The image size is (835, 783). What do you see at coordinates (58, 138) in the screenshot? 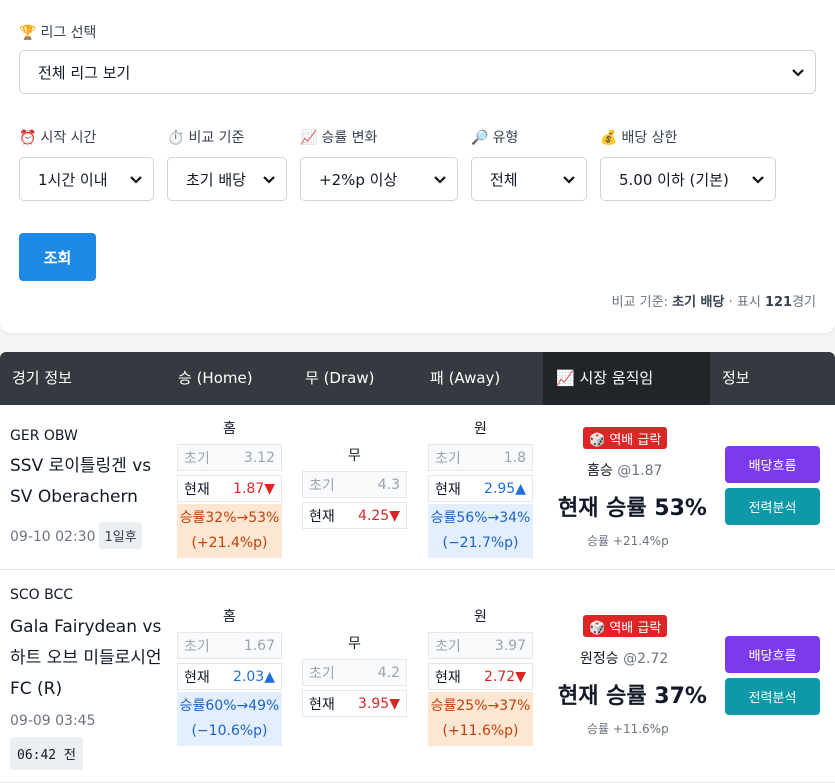
I see `start-time-label: ⏰ 시작 시간` at bounding box center [58, 138].